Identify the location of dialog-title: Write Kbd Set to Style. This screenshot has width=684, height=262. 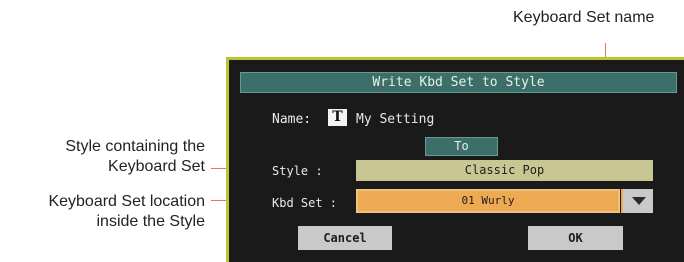
(458, 82).